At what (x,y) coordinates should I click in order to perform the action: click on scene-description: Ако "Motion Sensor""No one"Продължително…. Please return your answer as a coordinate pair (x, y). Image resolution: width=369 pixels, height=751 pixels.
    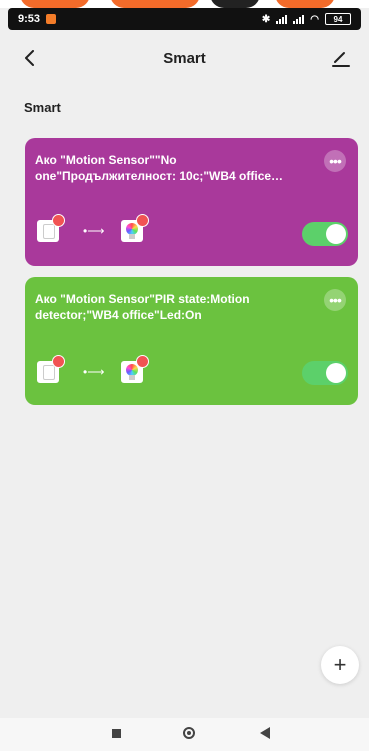
    Looking at the image, I should click on (159, 168).